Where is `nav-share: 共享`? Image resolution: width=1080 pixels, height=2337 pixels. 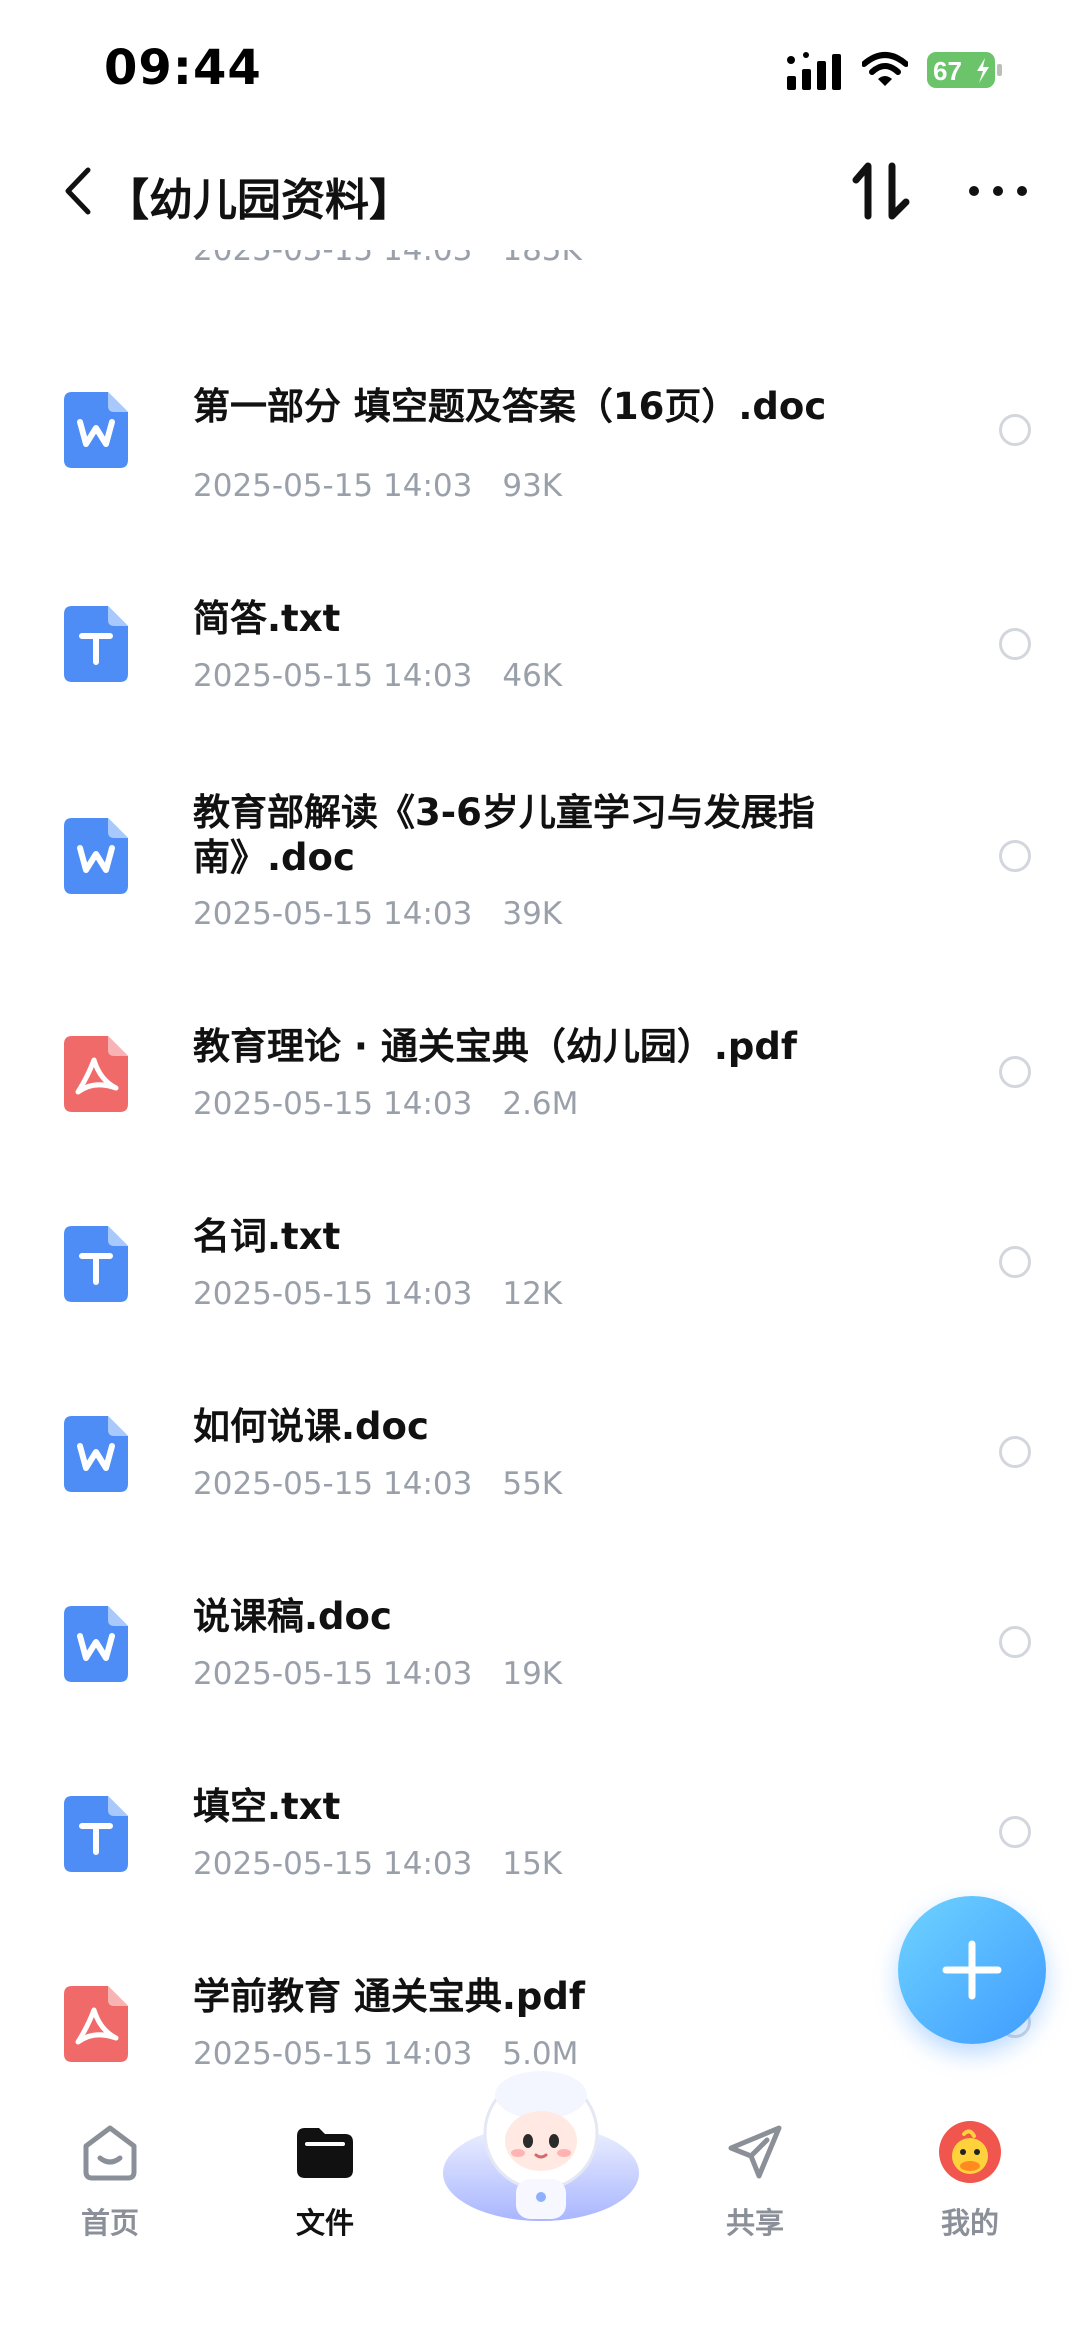 nav-share: 共享 is located at coordinates (755, 2190).